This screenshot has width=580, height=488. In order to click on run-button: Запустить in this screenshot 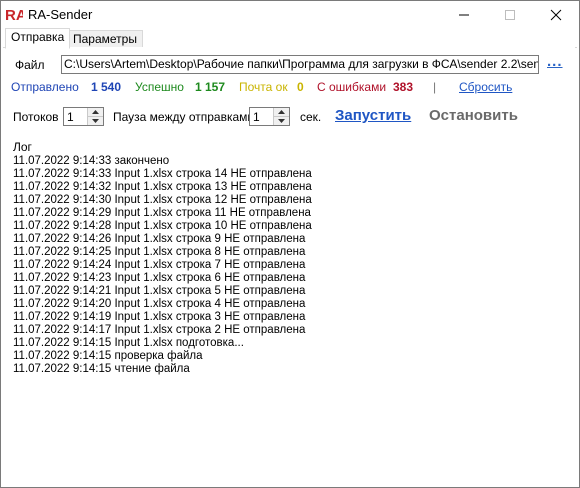, I will do `click(373, 115)`.